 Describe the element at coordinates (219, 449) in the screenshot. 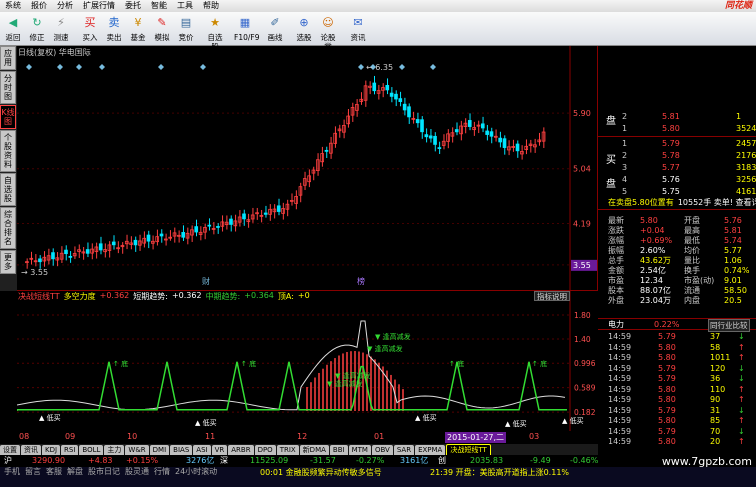

I see `indicator-tab: VR` at that location.